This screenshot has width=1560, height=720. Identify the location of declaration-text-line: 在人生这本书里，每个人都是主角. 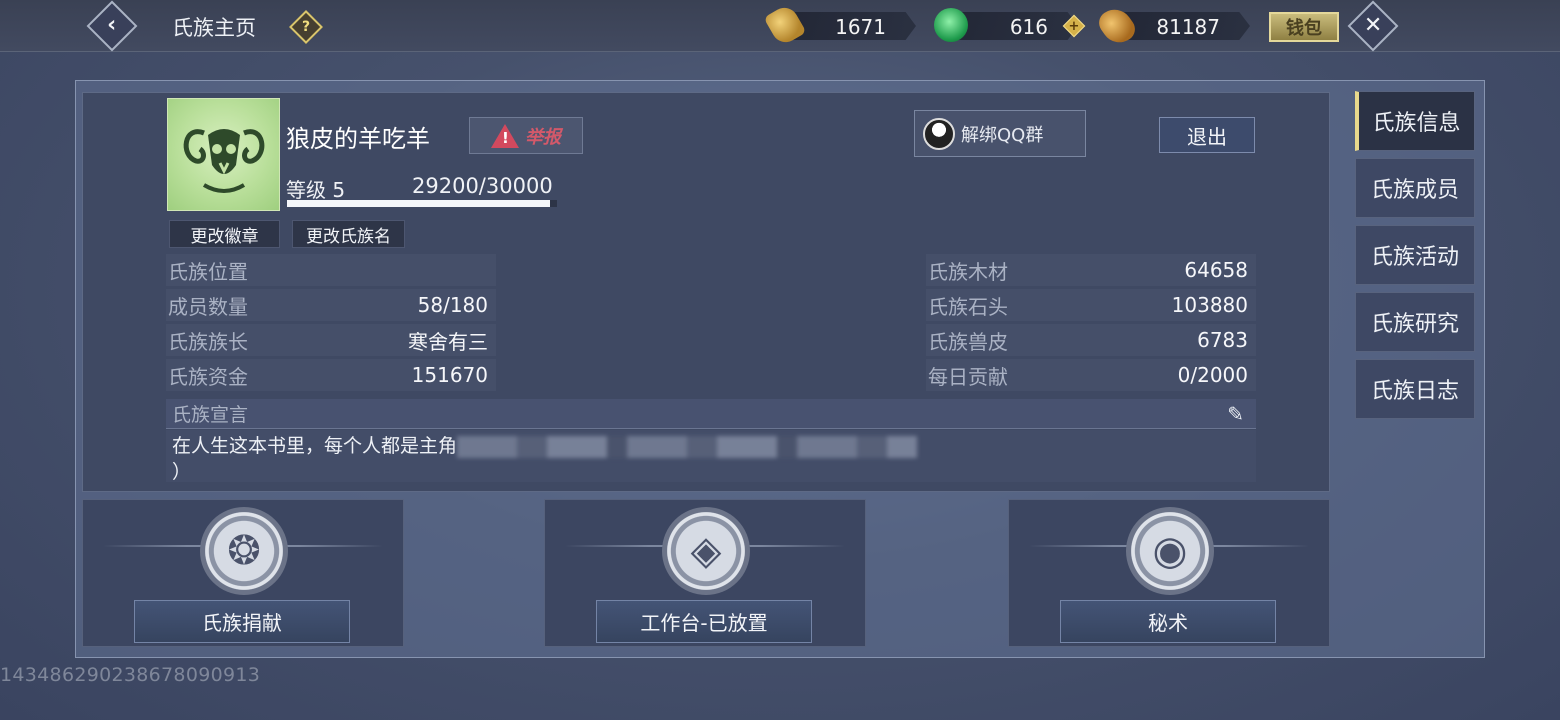
(315, 446).